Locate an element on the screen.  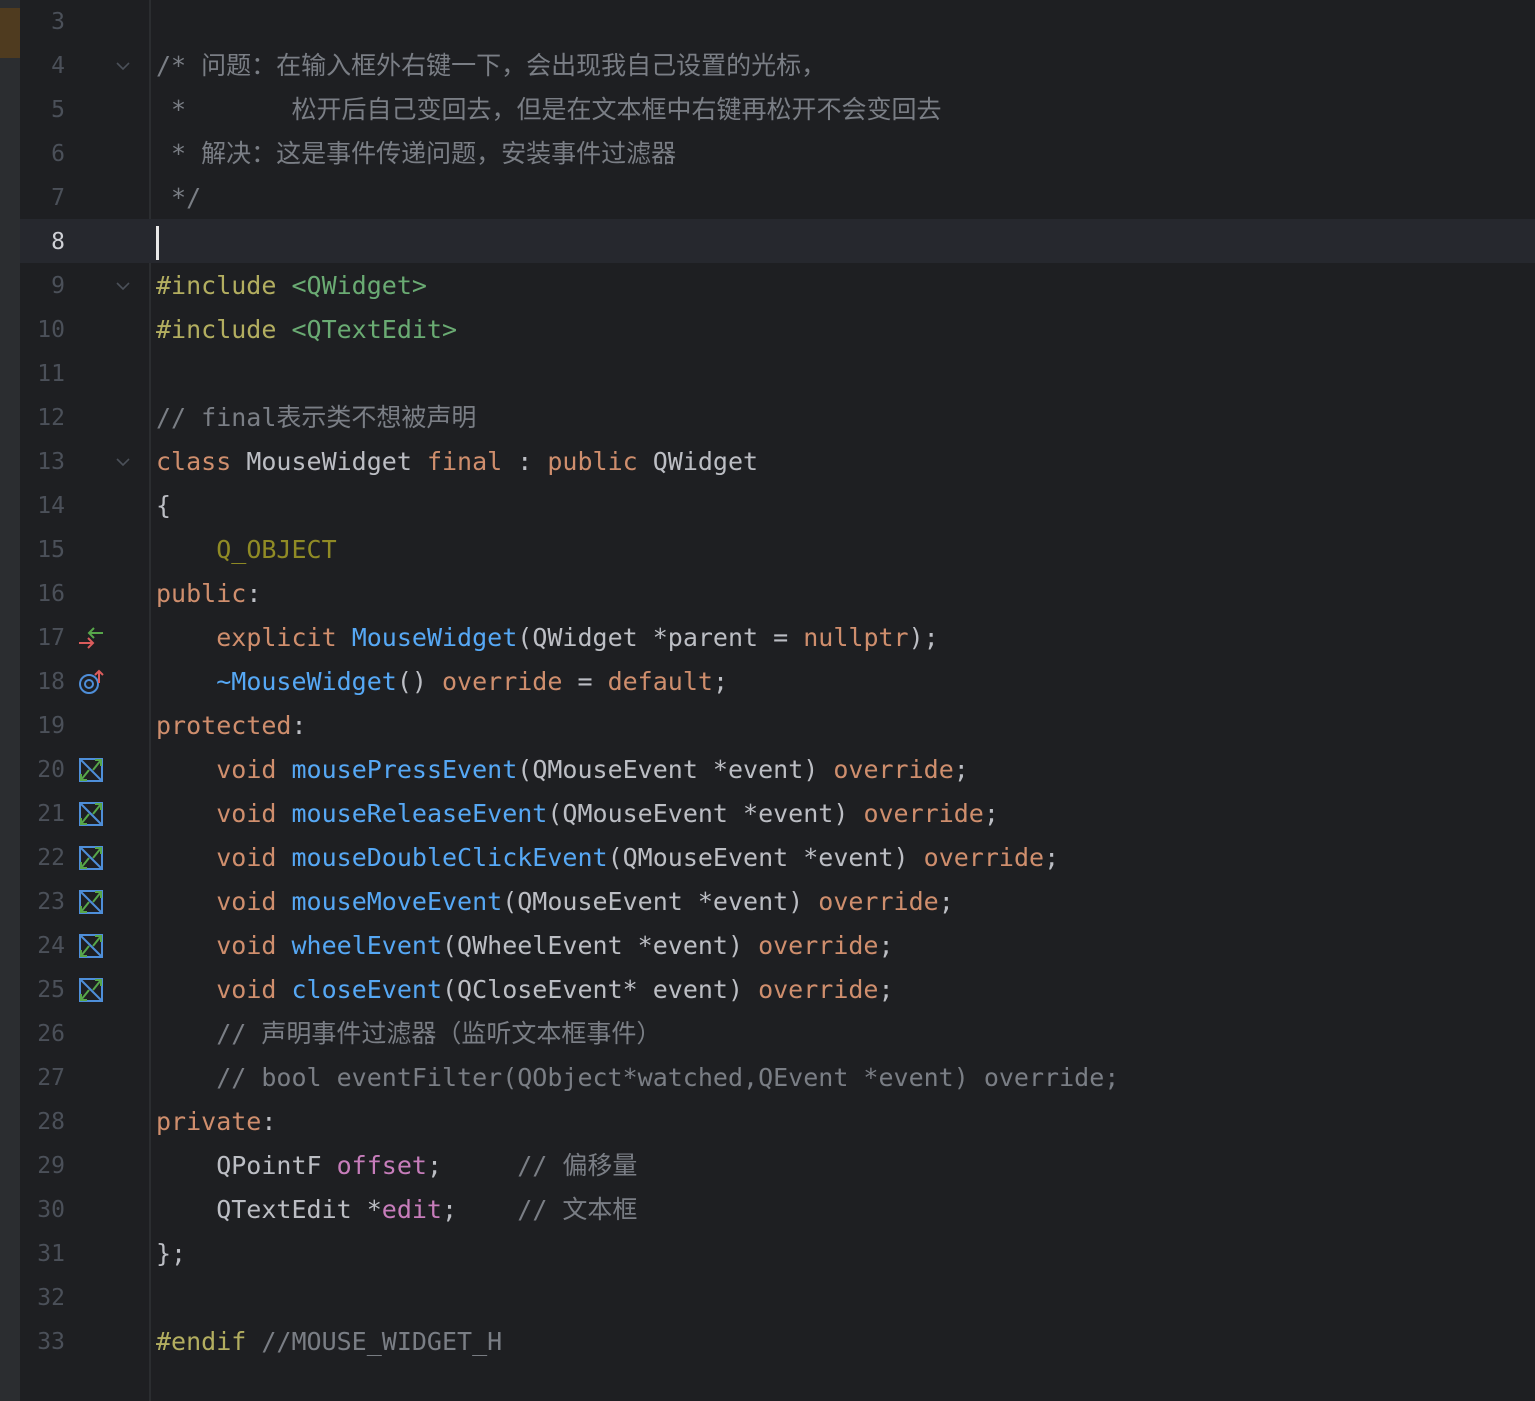
code-text: QPointF offset; // 偏移量 is located at coordinates (396, 1166).